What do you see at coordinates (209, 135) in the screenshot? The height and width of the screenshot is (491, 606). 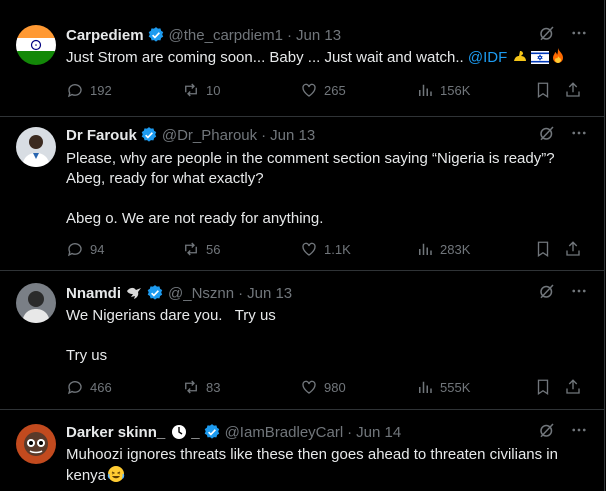 I see `author-handle: @Dr_Pharouk` at bounding box center [209, 135].